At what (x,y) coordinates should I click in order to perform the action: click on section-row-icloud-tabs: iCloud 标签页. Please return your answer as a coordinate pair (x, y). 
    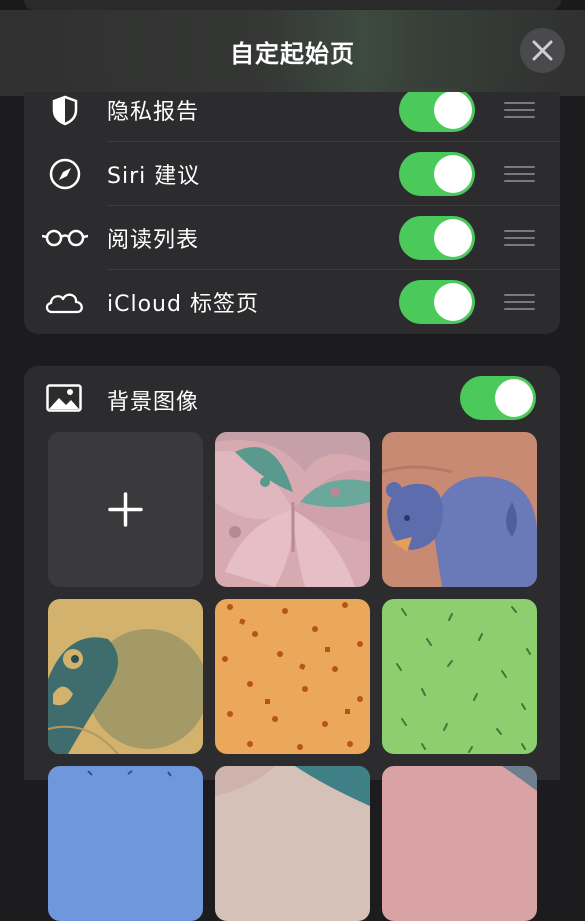
    Looking at the image, I should click on (292, 302).